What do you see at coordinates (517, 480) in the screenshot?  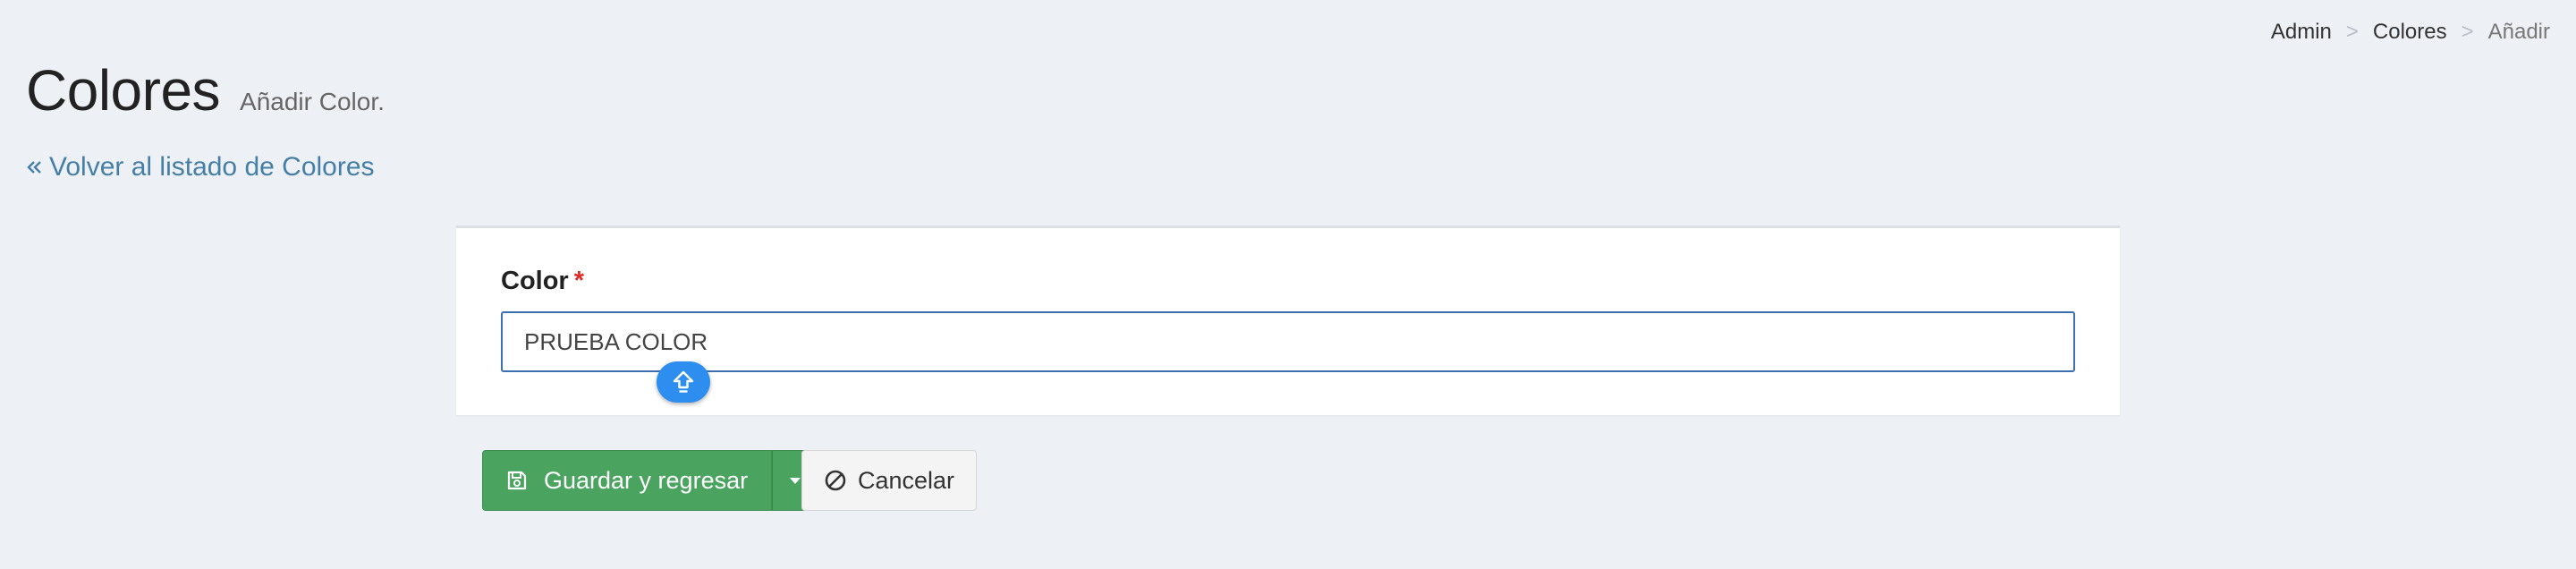 I see `floppy-disk-icon` at bounding box center [517, 480].